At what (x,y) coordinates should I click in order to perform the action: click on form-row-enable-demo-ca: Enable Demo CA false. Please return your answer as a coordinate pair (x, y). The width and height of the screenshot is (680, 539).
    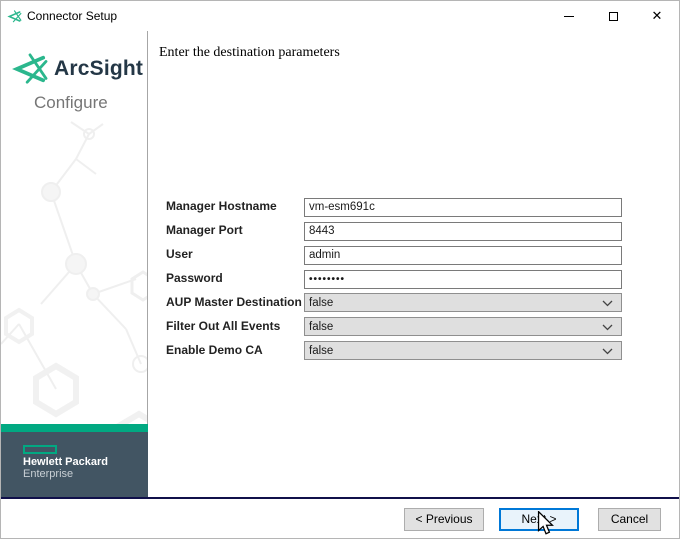
    Looking at the image, I should click on (414, 350).